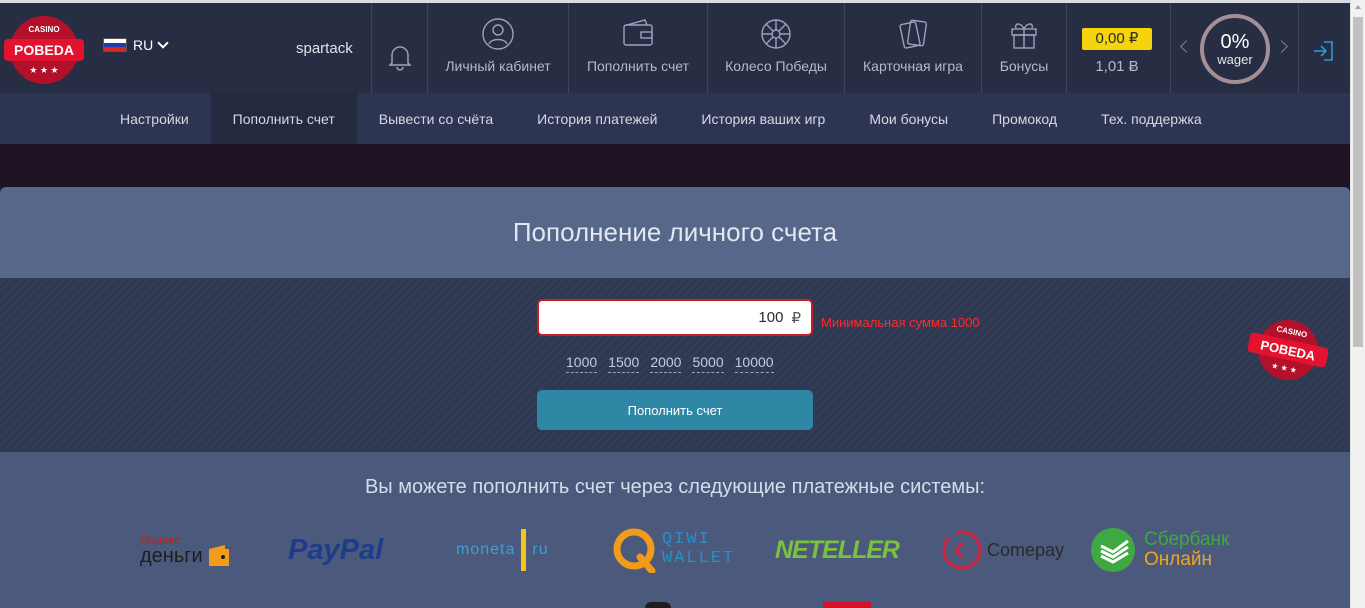 This screenshot has height=608, width=1365. Describe the element at coordinates (763, 118) in the screenshot. I see `subnav-game-history: История ваших игр` at that location.